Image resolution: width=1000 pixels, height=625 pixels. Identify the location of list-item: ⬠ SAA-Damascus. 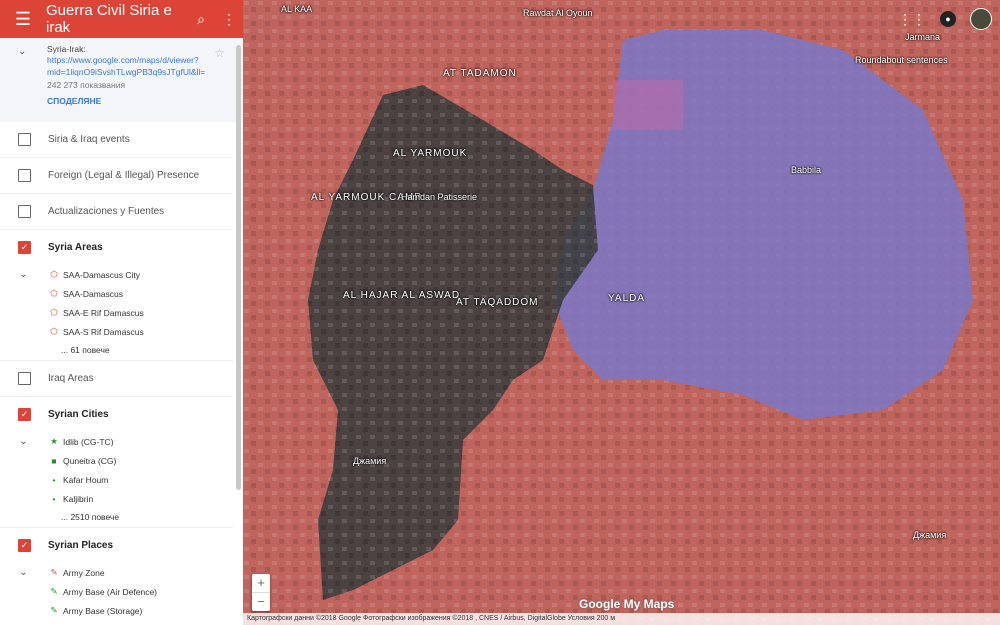
(121, 293).